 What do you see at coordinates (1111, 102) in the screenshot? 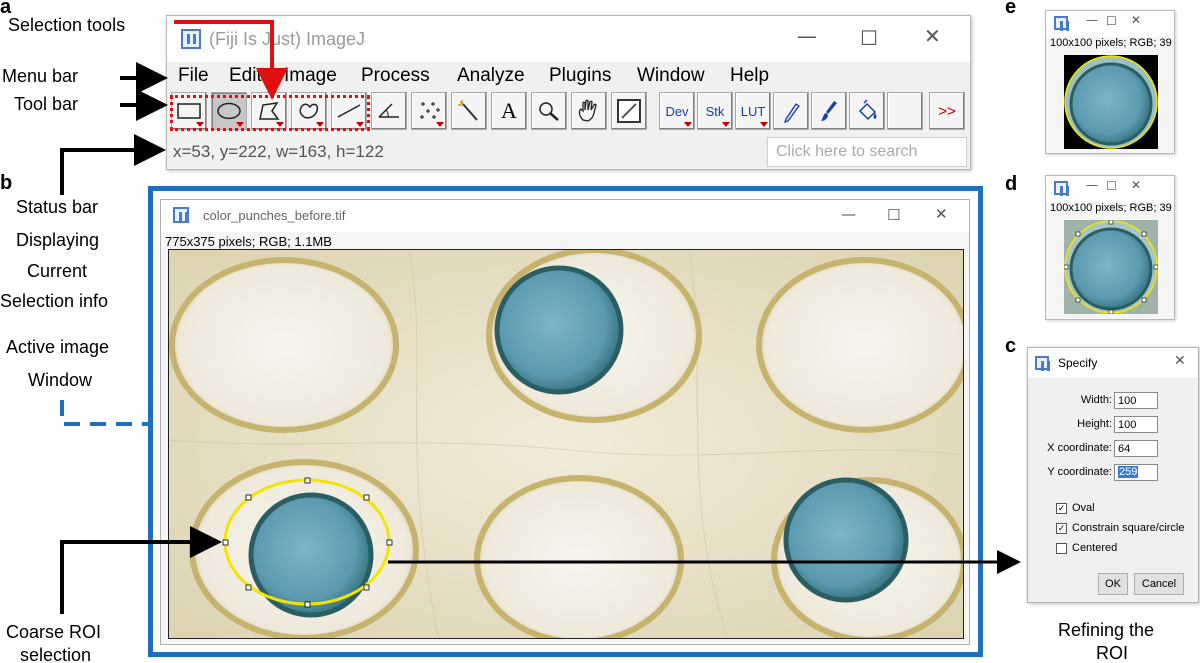
I see `masked-punch-image` at bounding box center [1111, 102].